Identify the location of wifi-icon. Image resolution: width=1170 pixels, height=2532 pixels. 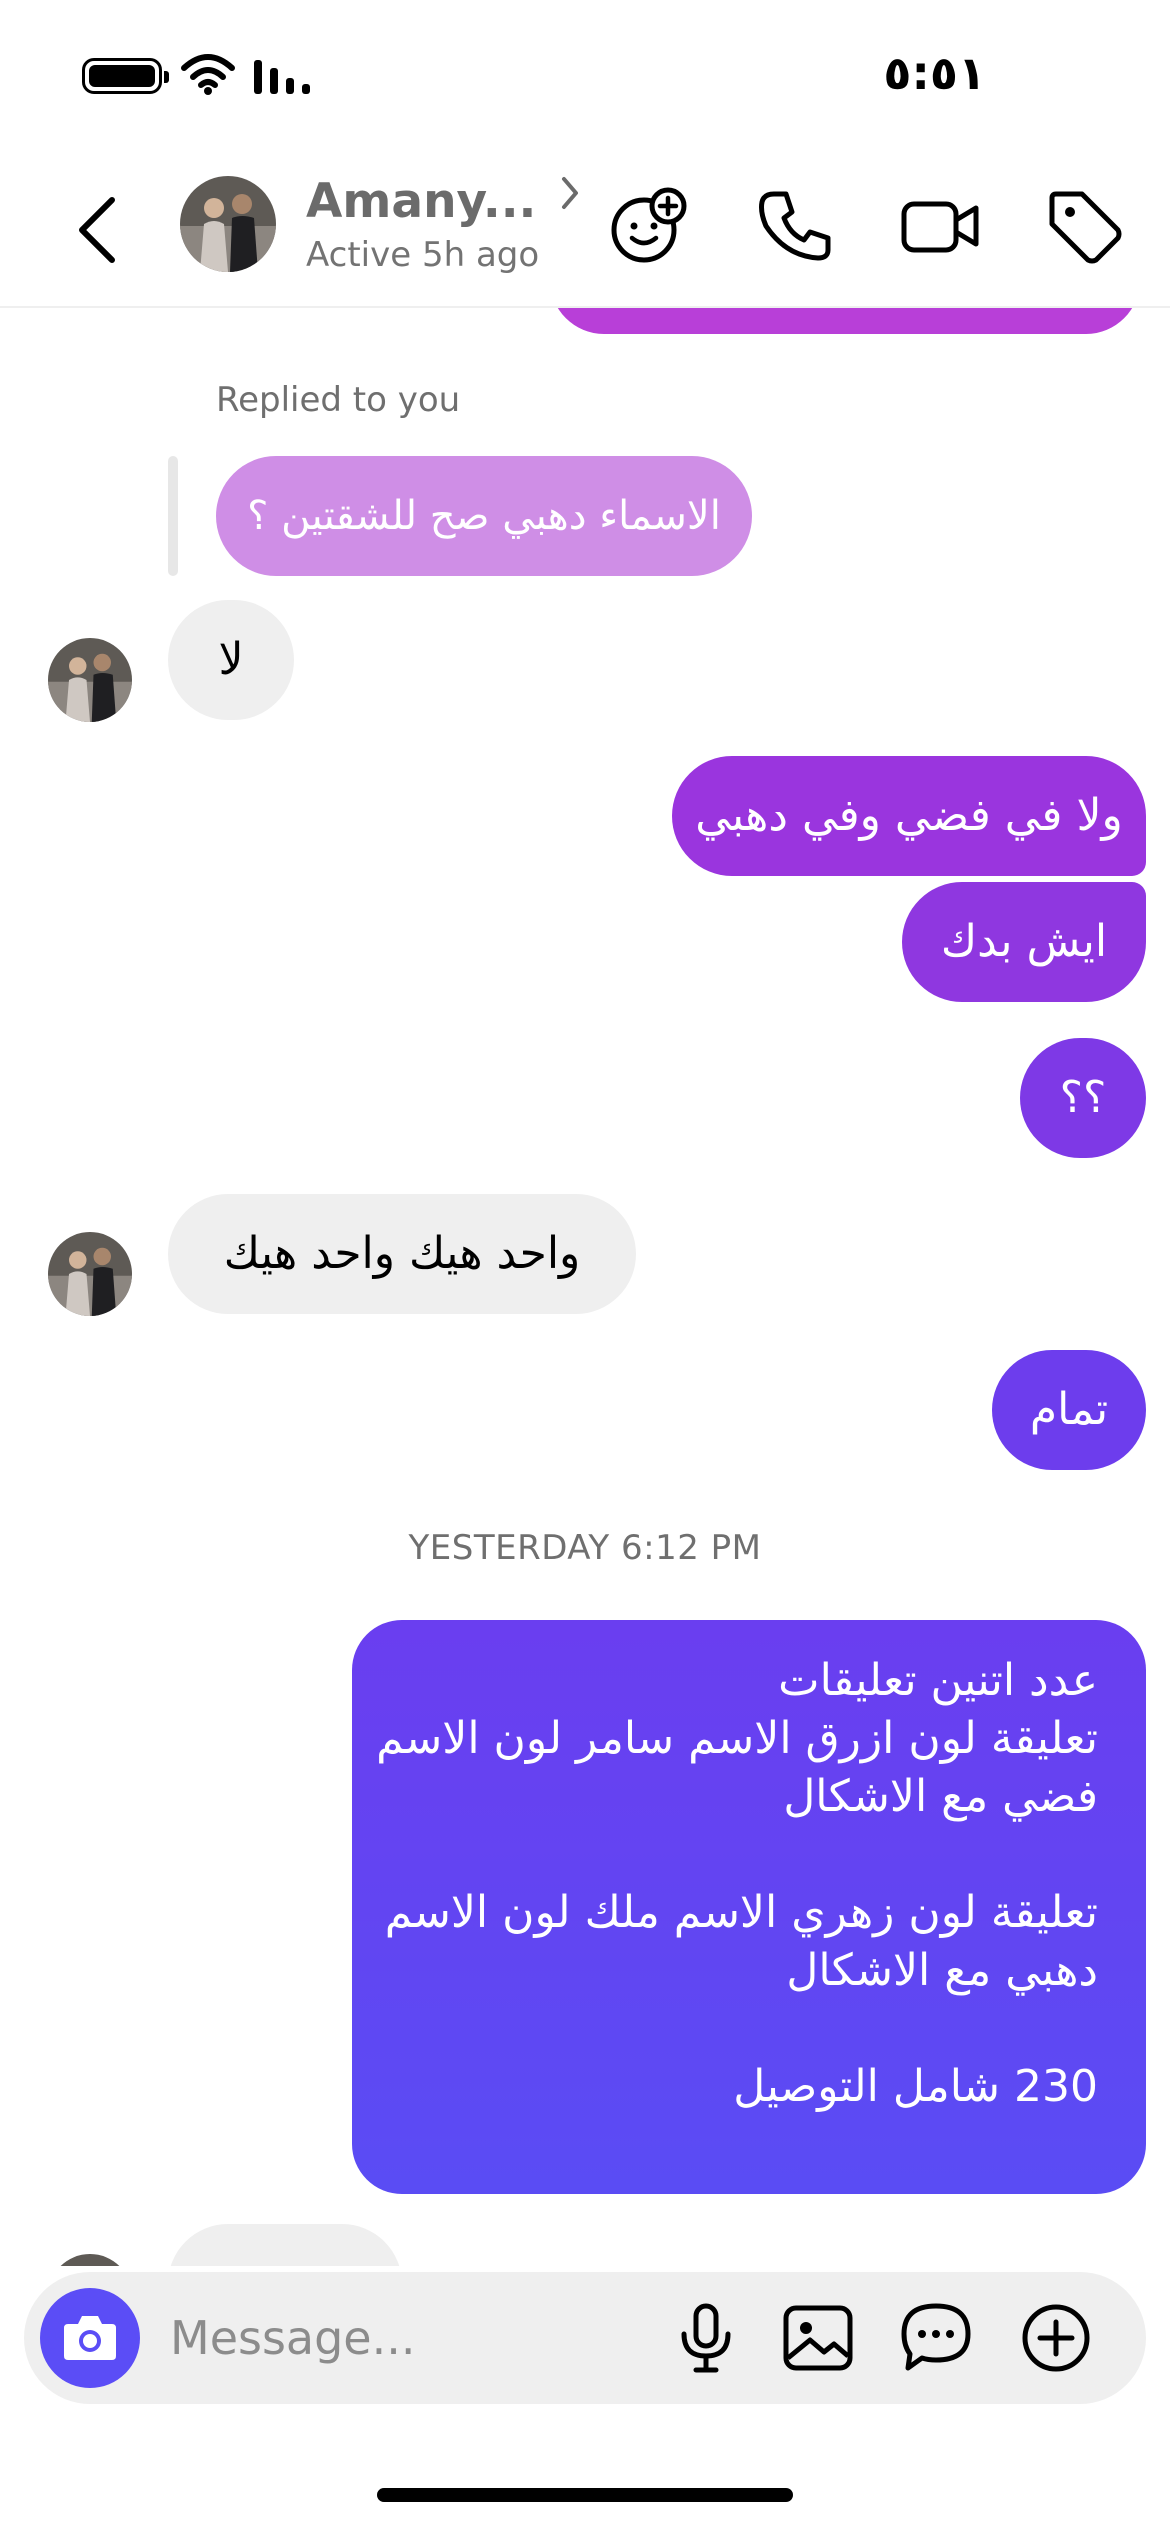
(208, 74).